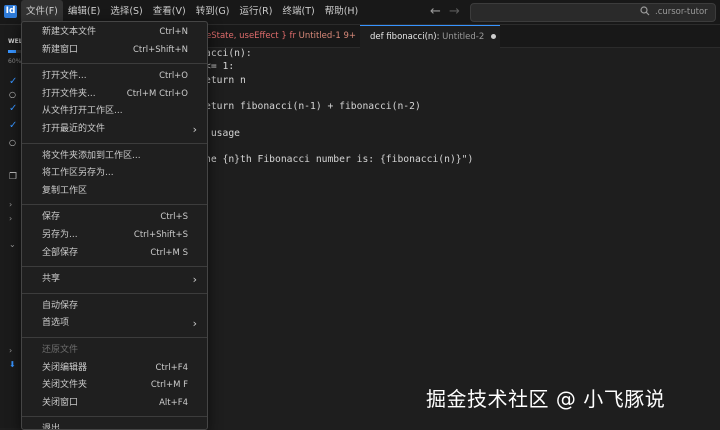 Image resolution: width=720 pixels, height=430 pixels. I want to click on file-menu-item: 新建窗口 Ctrl+Shift+N, so click(114, 50).